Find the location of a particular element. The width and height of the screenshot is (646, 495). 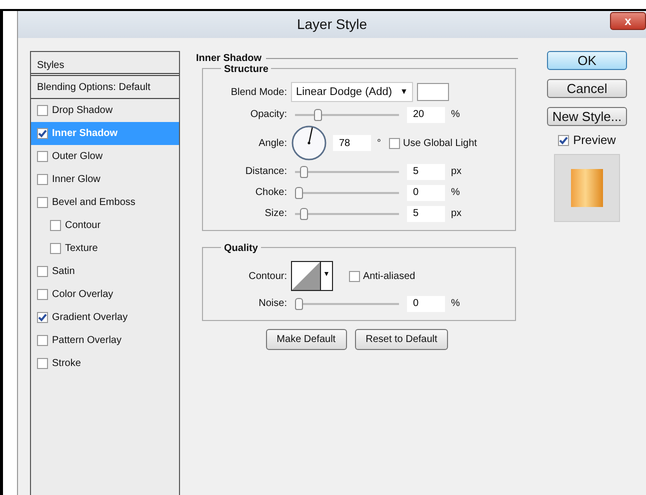

style-item: Blending Options: Default is located at coordinates (105, 87).